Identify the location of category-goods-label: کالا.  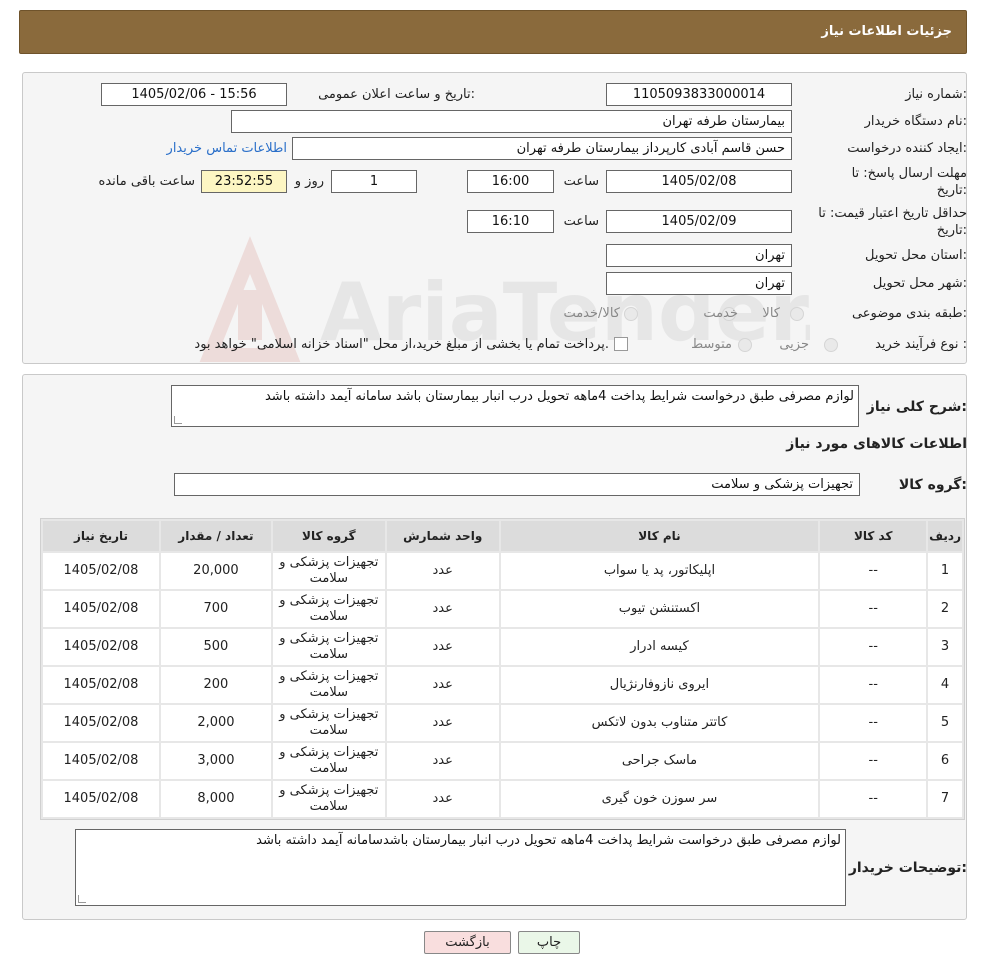
(771, 313).